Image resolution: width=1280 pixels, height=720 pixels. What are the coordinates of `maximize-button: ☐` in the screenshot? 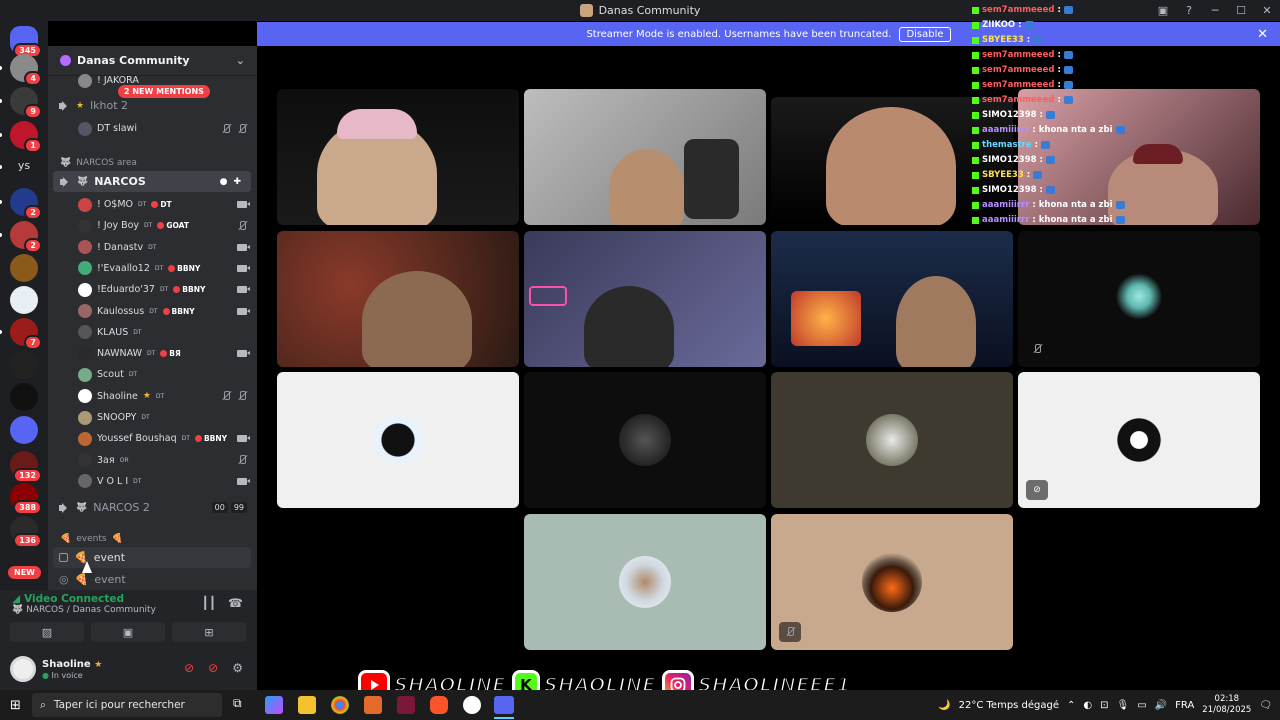 It's located at (1241, 10).